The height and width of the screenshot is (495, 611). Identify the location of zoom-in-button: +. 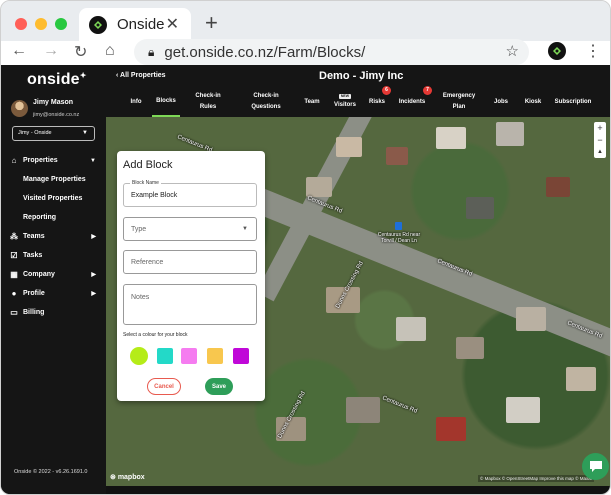
(600, 128).